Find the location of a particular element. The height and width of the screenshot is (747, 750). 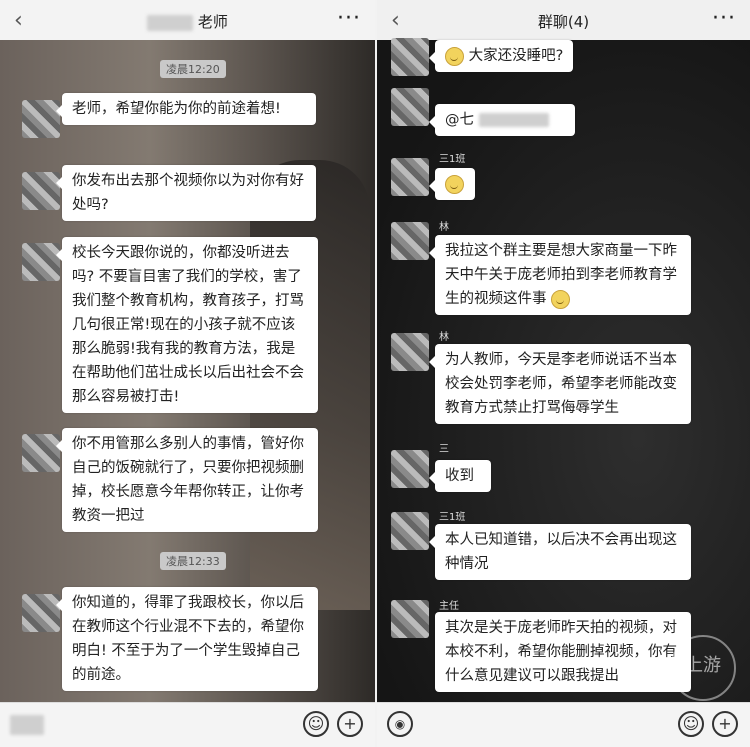

message-bubble is located at coordinates (452, 184).